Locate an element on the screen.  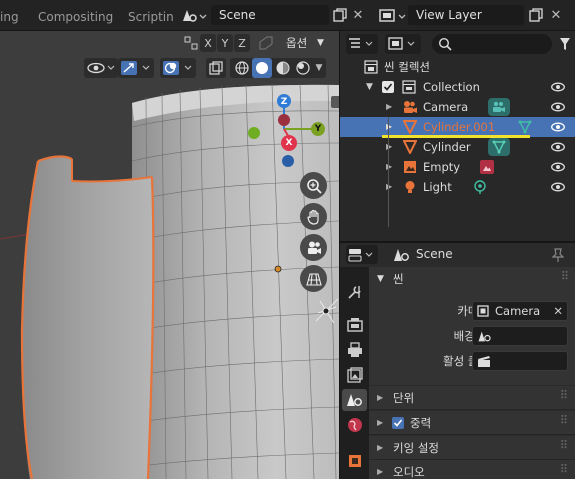
checkmark-icon is located at coordinates (398, 423).